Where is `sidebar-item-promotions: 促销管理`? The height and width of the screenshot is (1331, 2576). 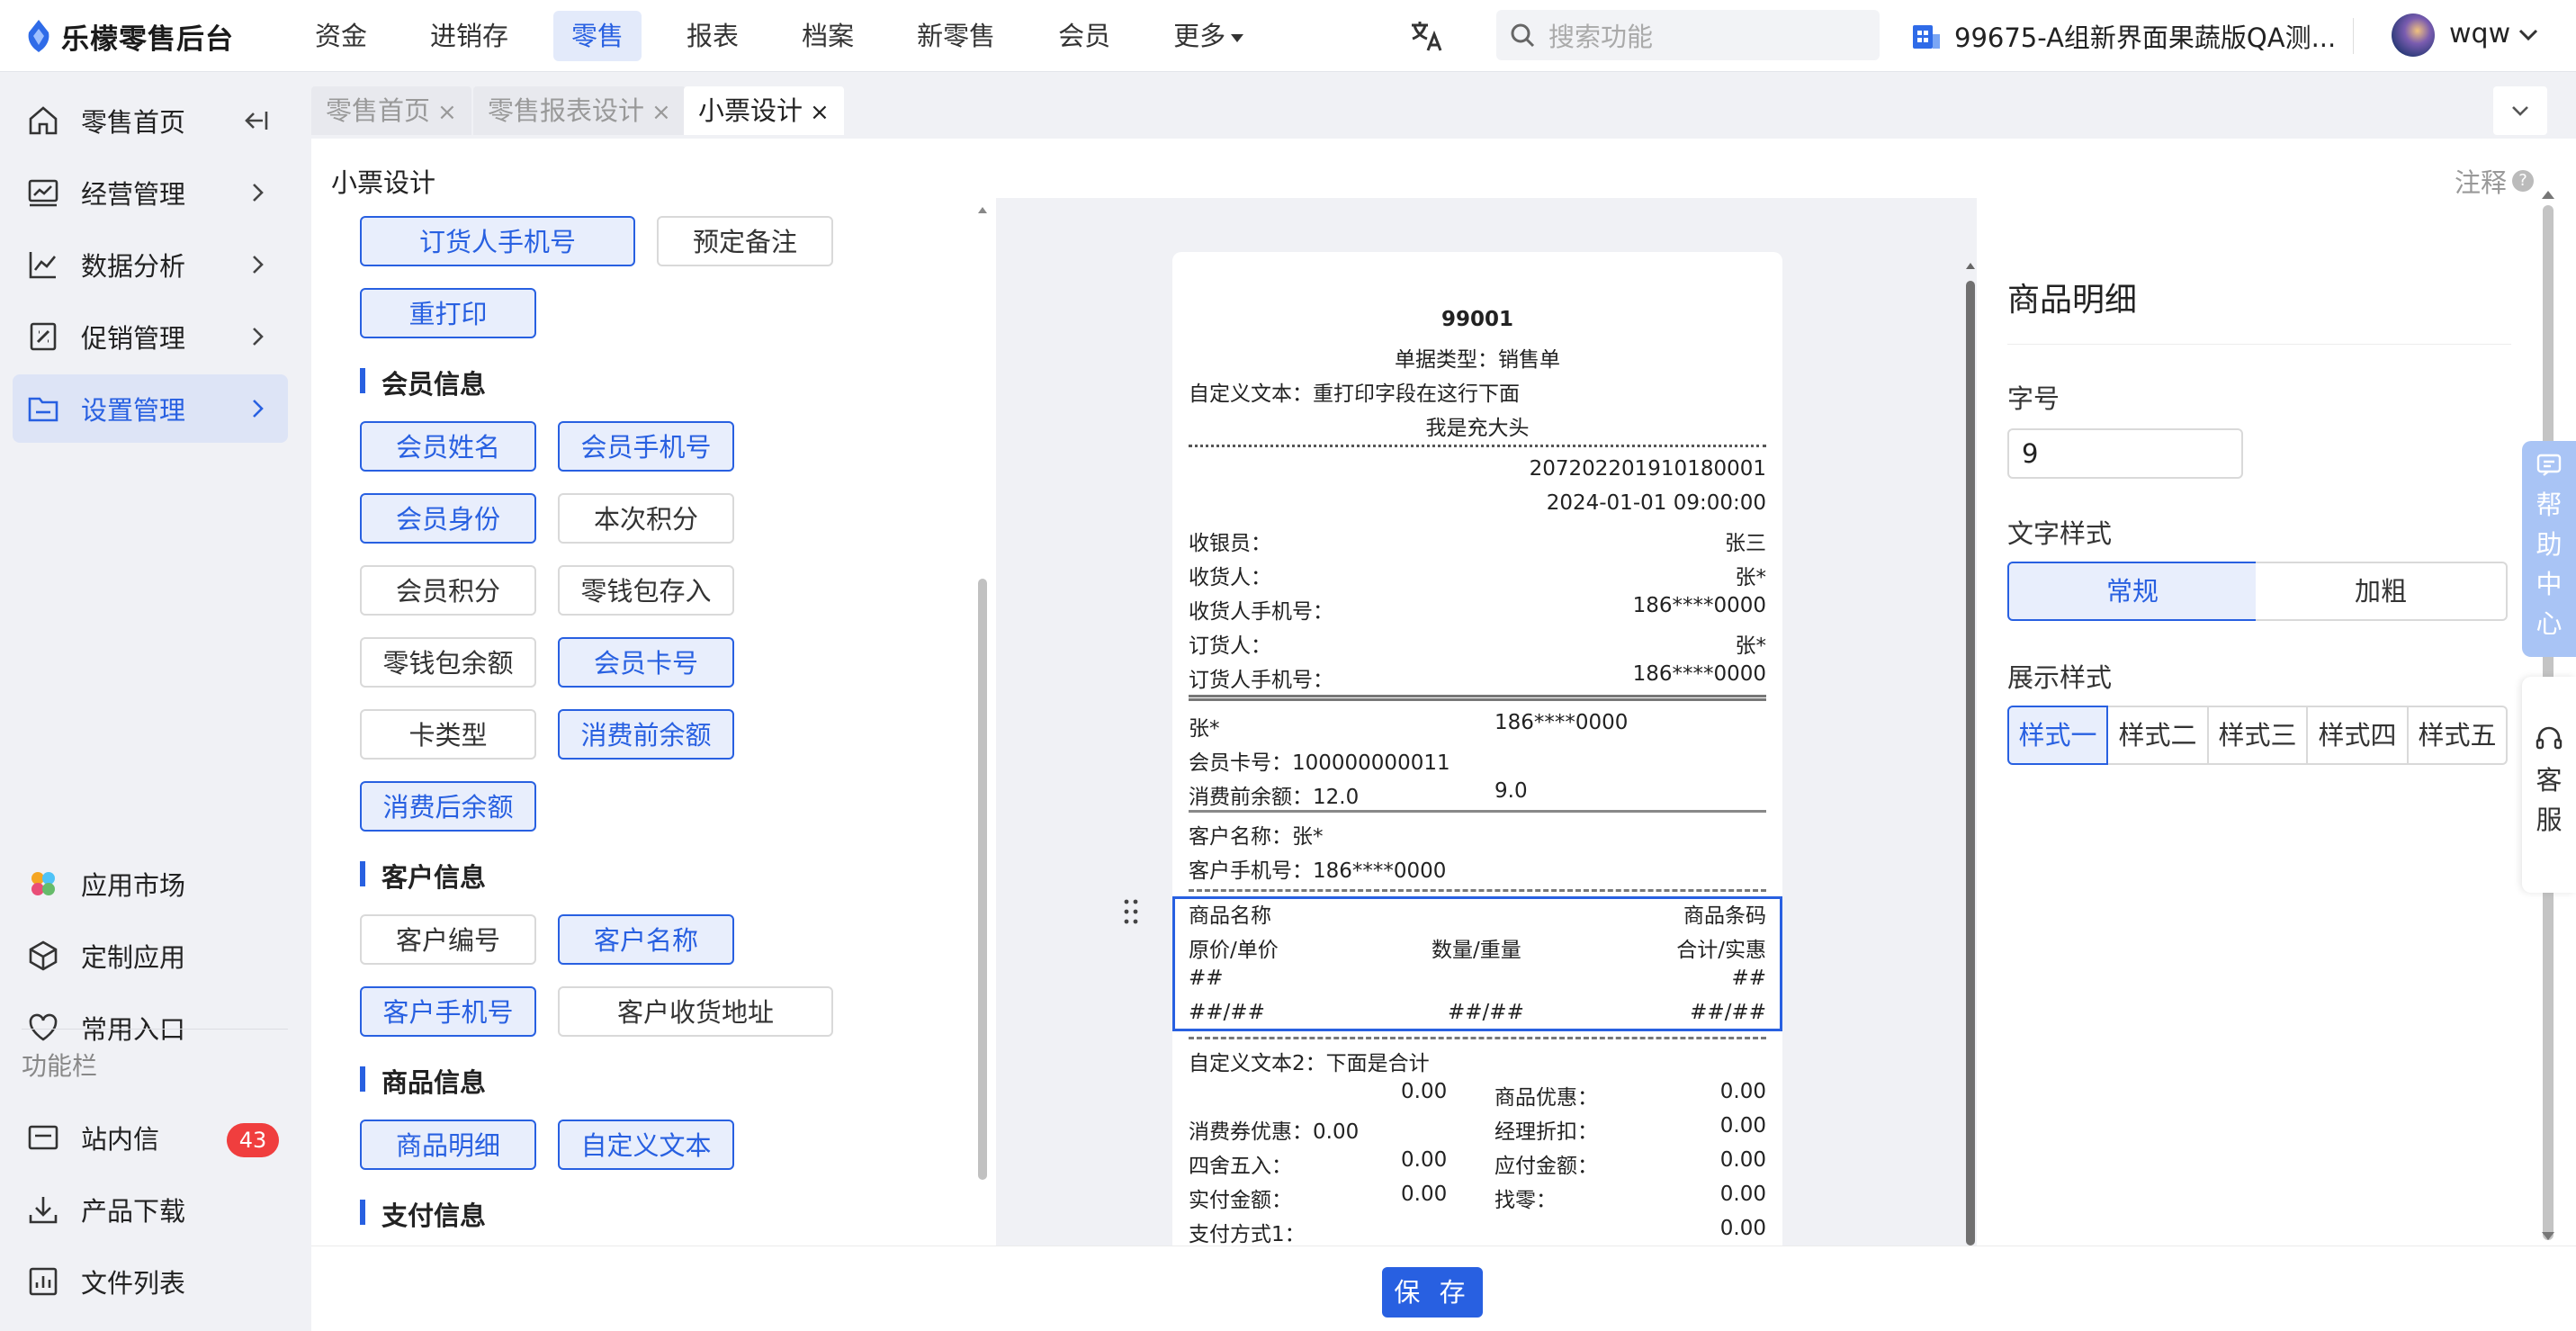 sidebar-item-promotions: 促销管理 is located at coordinates (151, 336).